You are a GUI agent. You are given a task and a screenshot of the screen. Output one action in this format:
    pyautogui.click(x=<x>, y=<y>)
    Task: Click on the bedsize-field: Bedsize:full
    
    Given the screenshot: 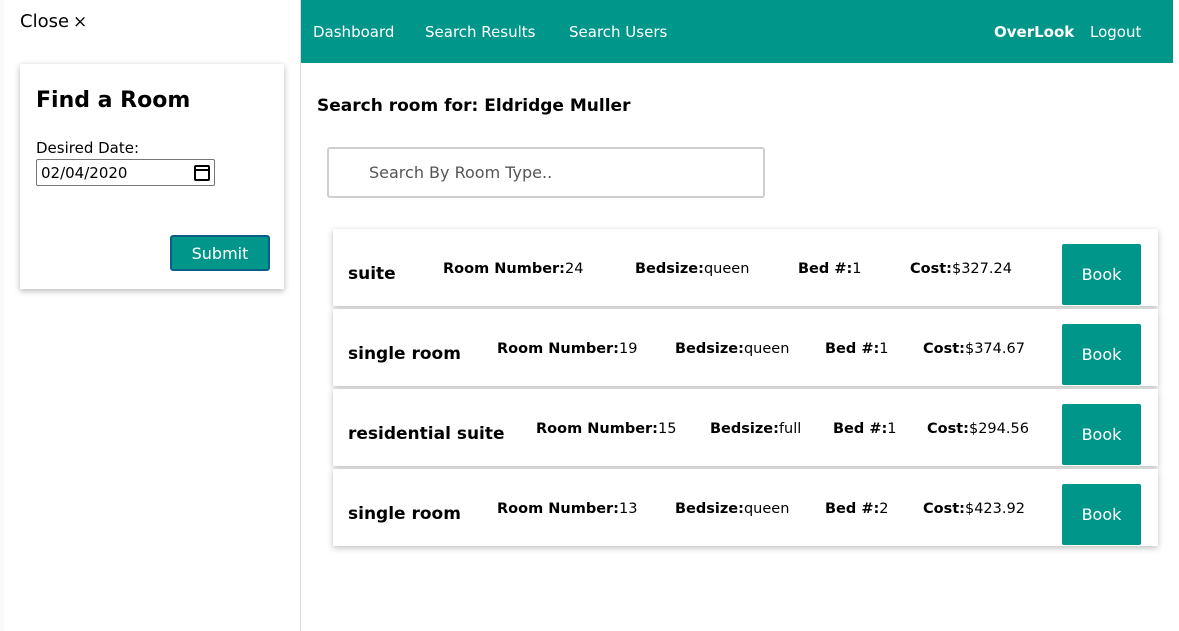 What is the action you would take?
    pyautogui.click(x=755, y=429)
    